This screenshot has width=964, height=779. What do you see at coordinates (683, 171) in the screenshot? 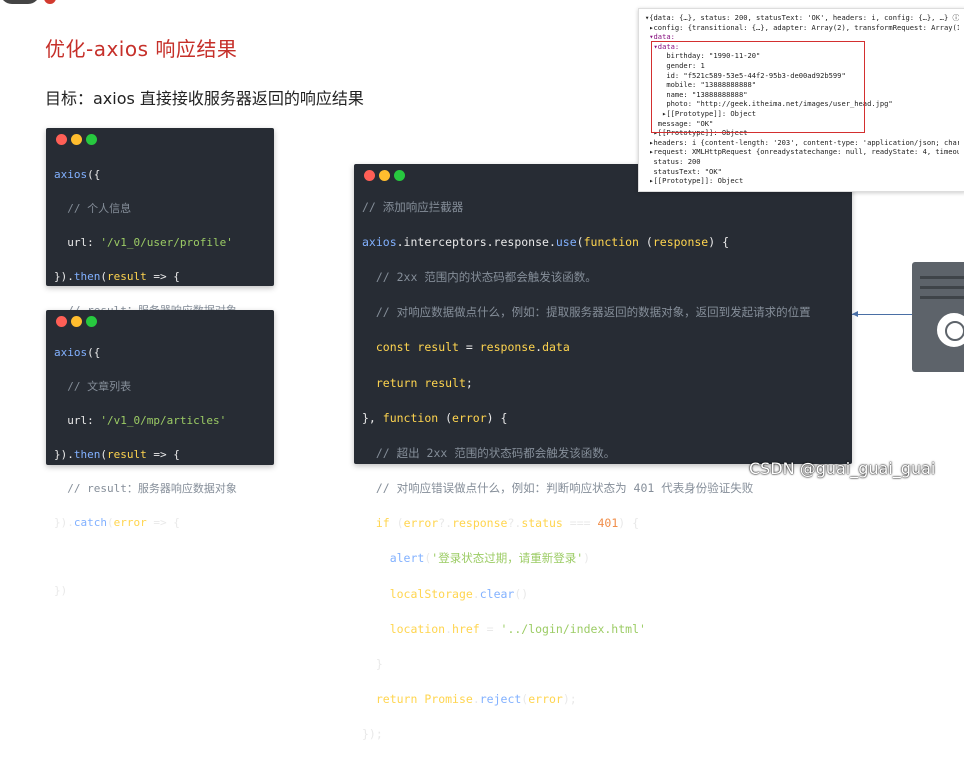
I see `console-line: statusText: "OK"` at bounding box center [683, 171].